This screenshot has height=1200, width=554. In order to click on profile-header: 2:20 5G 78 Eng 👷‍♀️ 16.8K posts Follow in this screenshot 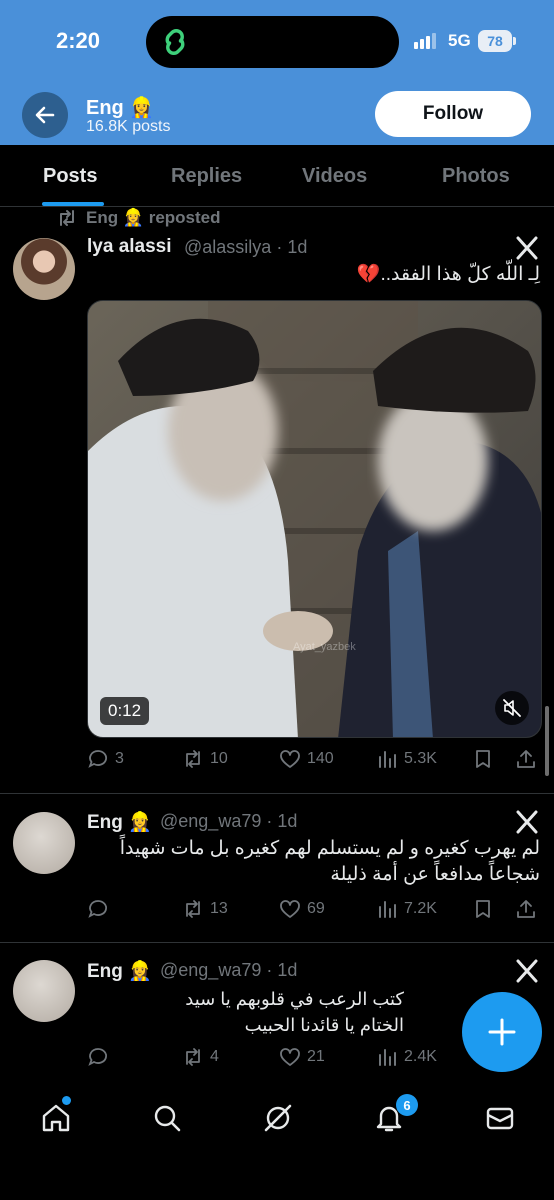, I will do `click(277, 72)`.